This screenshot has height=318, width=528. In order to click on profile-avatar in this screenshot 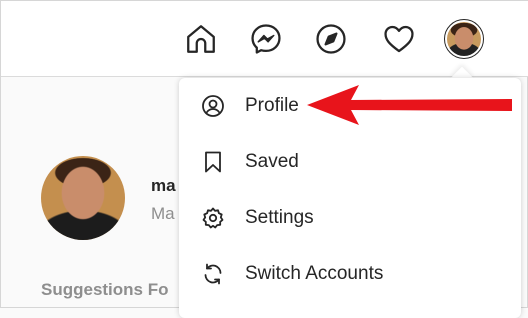, I will do `click(83, 198)`.